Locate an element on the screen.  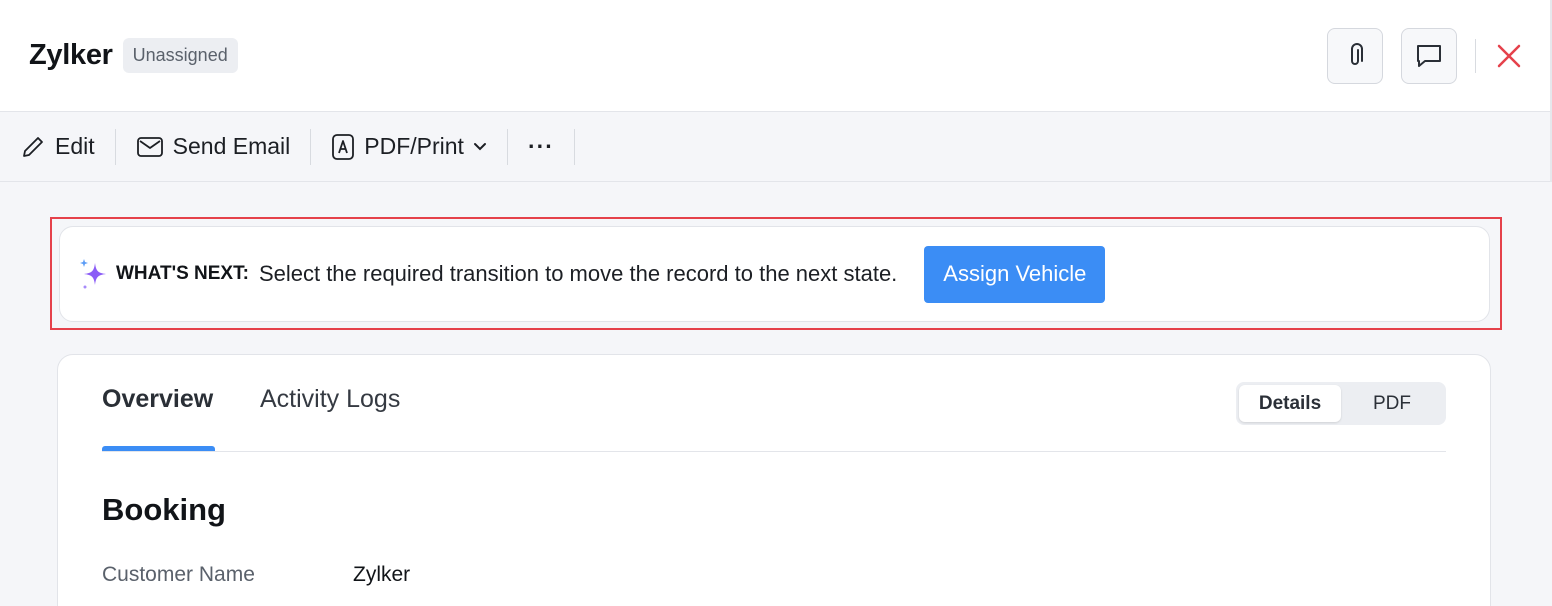
send-email-button: Send Email is located at coordinates (213, 147).